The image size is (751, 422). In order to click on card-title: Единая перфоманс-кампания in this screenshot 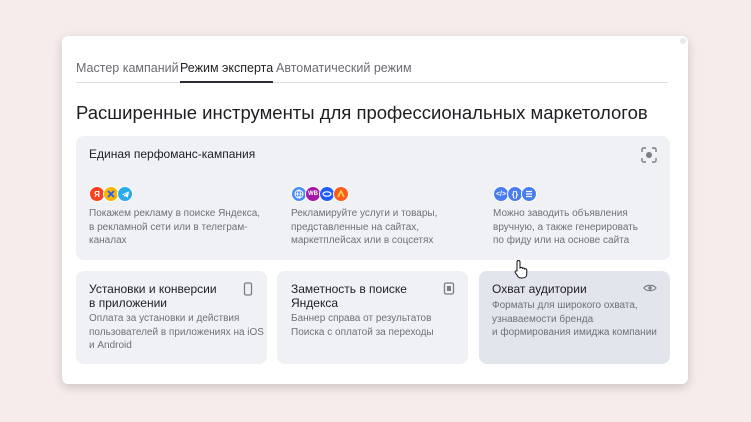, I will do `click(172, 154)`.